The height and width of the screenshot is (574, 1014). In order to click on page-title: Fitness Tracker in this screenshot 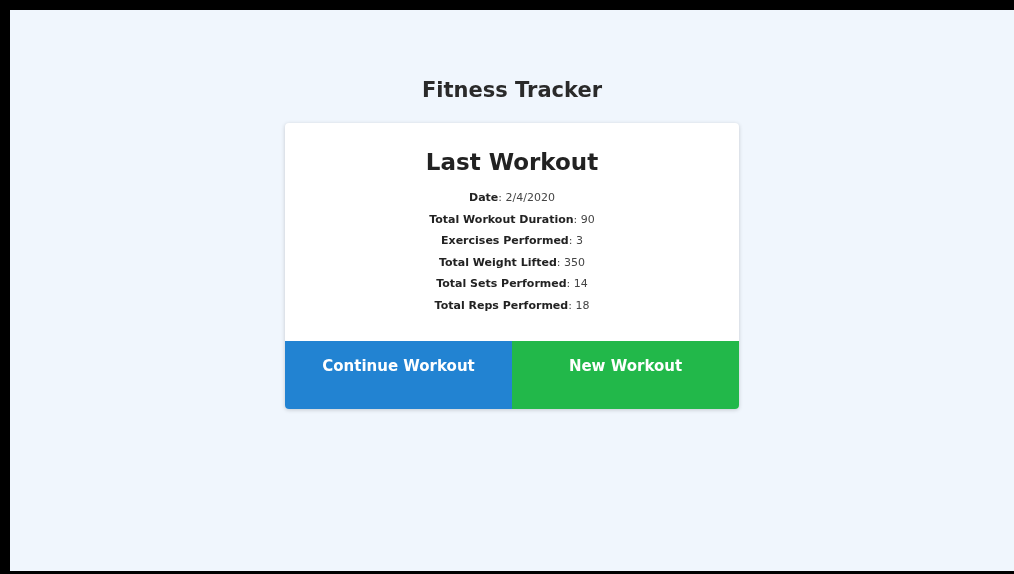, I will do `click(512, 90)`.